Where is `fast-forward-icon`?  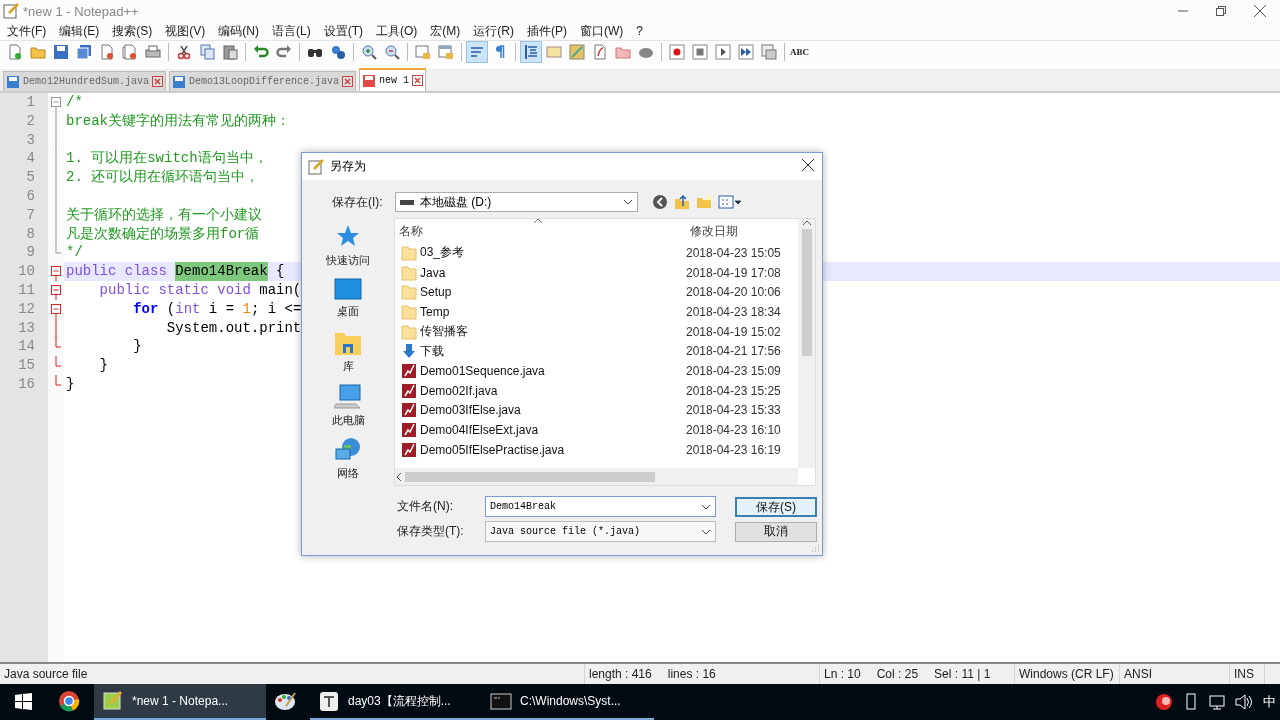
fast-forward-icon is located at coordinates (746, 52).